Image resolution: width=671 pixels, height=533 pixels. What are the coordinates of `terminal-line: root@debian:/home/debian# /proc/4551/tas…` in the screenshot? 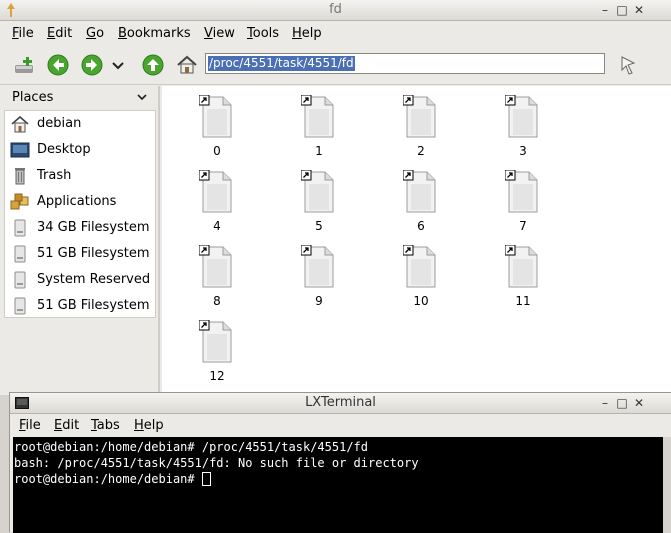 It's located at (191, 447).